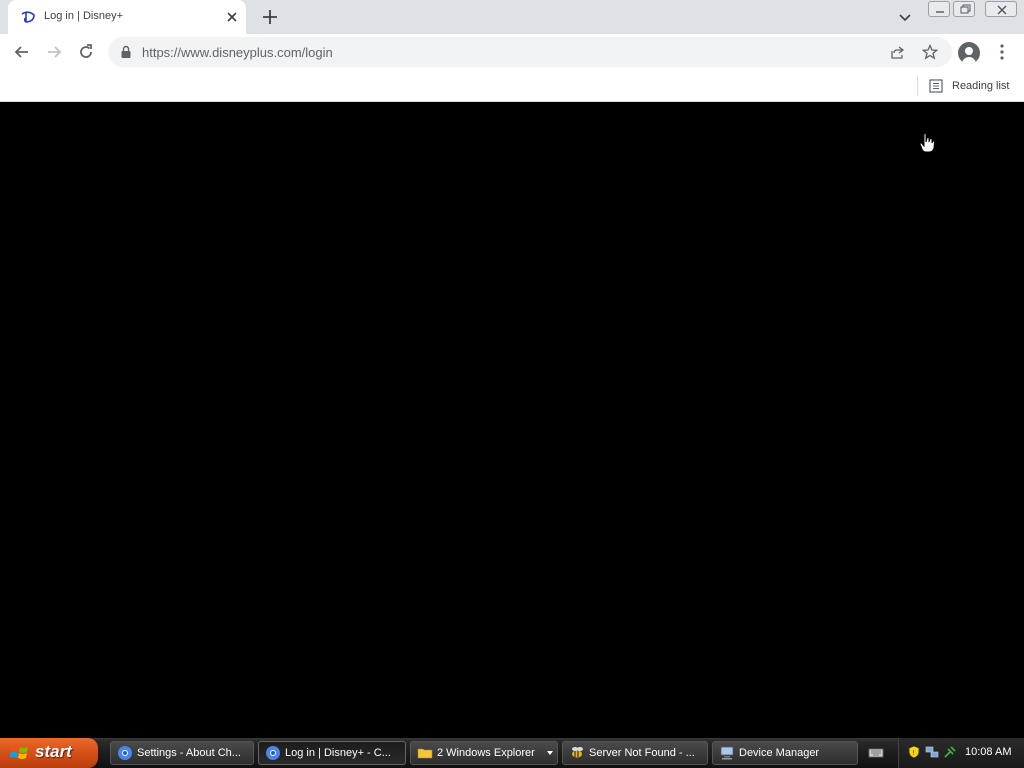  What do you see at coordinates (512, 86) in the screenshot?
I see `bookmarks-bar: Reading list` at bounding box center [512, 86].